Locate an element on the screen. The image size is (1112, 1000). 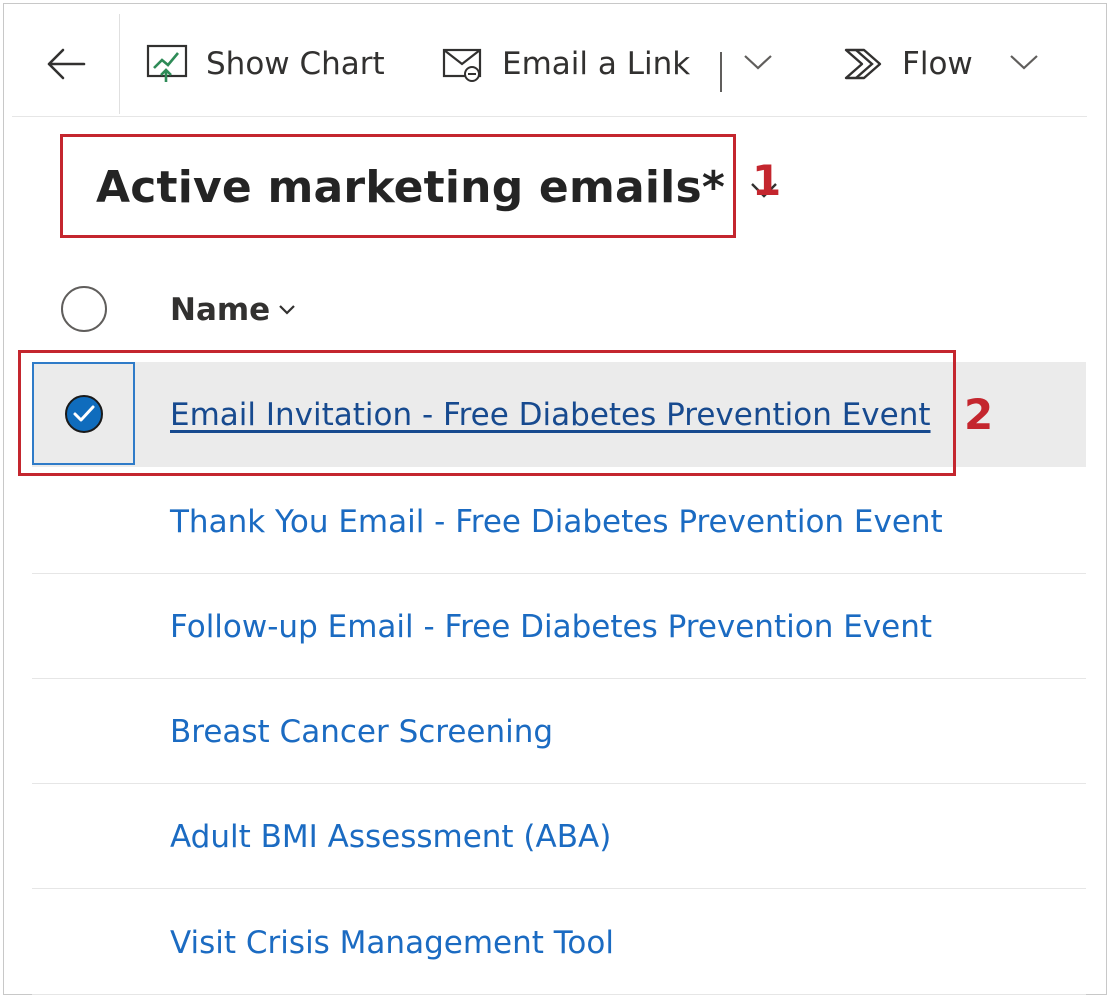
row-name-link: Visit Crisis Management Tool is located at coordinates (392, 942).